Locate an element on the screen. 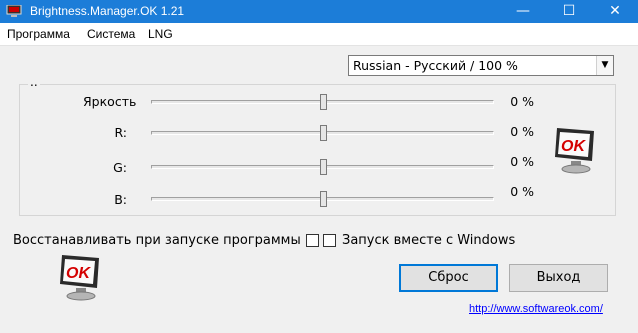 This screenshot has width=638, height=333. minimize-button: — is located at coordinates (523, 11).